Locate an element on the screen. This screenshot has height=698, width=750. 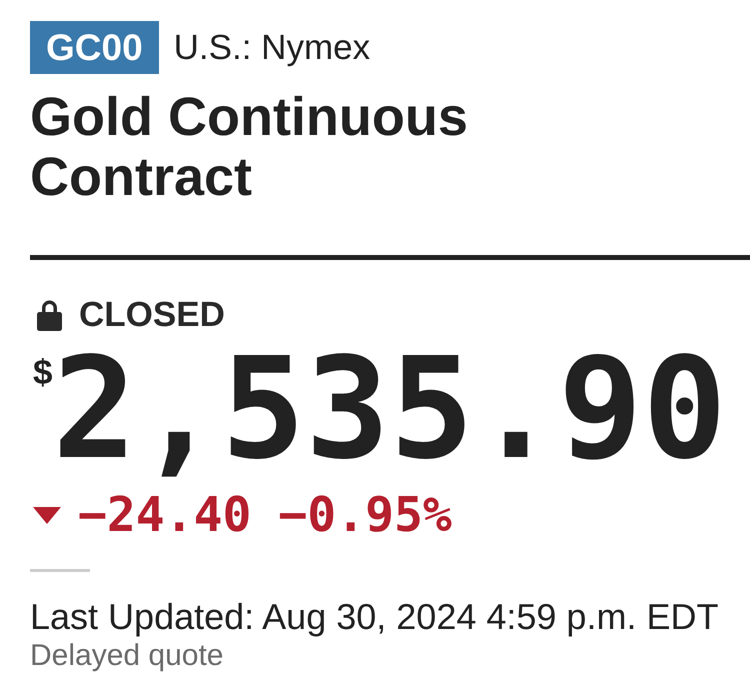
percent-change-value: −0.95% is located at coordinates (365, 515).